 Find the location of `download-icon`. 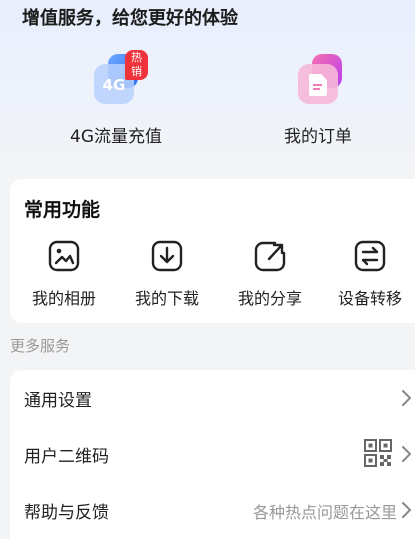

download-icon is located at coordinates (167, 256).